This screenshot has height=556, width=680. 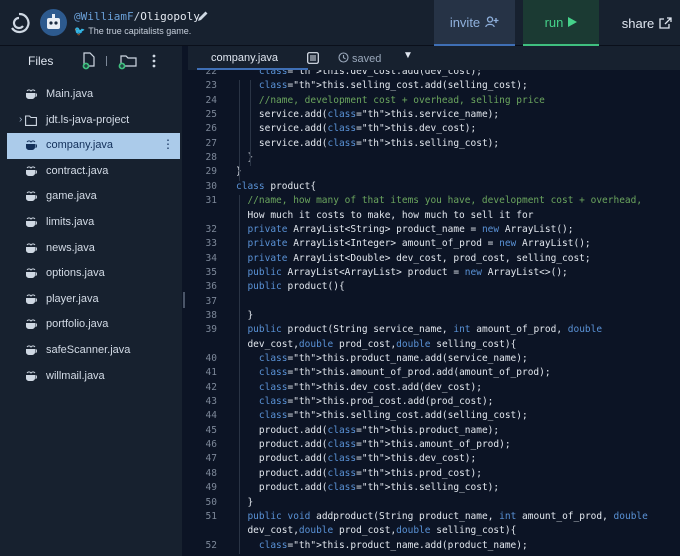 What do you see at coordinates (20, 119) in the screenshot?
I see `chevron-right-icon: ›` at bounding box center [20, 119].